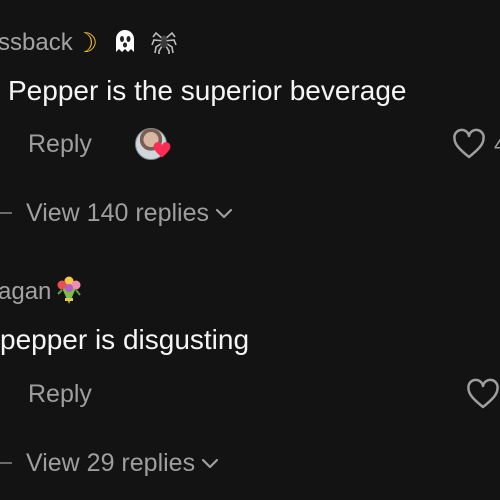  I want to click on liked-by-creator-badge, so click(153, 144).